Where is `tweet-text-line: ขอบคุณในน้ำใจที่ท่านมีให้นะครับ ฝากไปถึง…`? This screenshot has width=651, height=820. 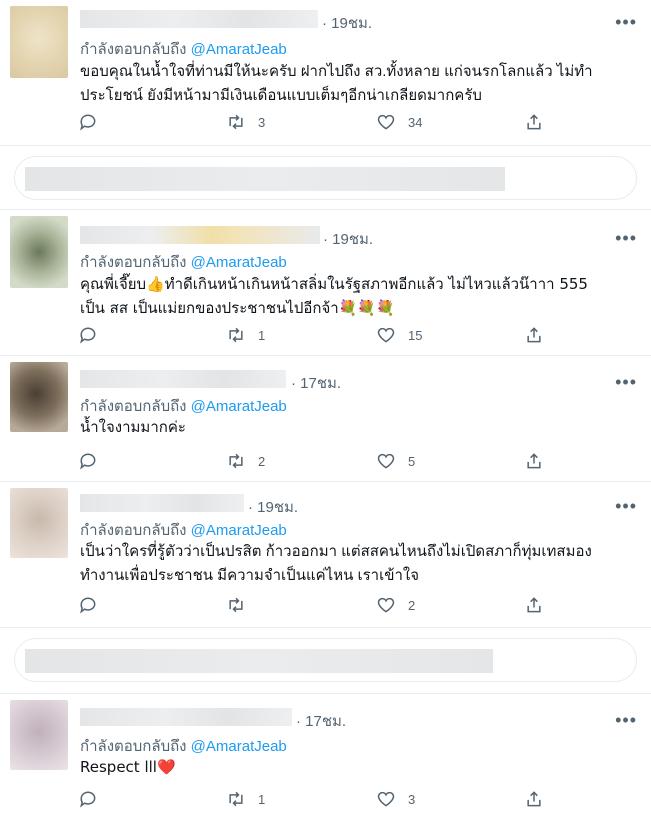 tweet-text-line: ขอบคุณในน้ำใจที่ท่านมีให้นะครับ ฝากไปถึง… is located at coordinates (336, 71).